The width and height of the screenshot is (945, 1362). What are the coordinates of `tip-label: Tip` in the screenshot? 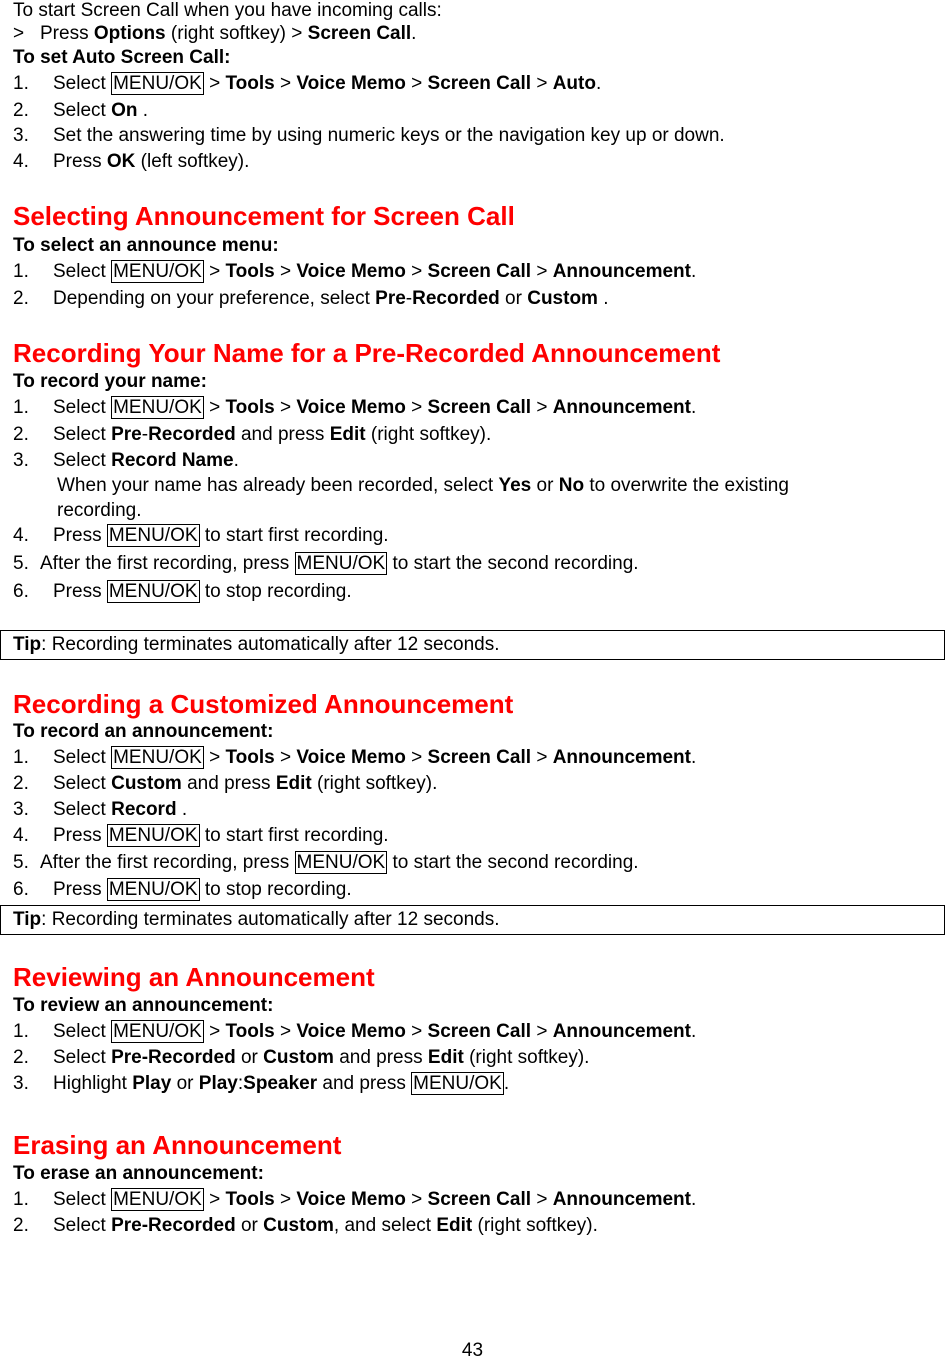 It's located at (27, 644).